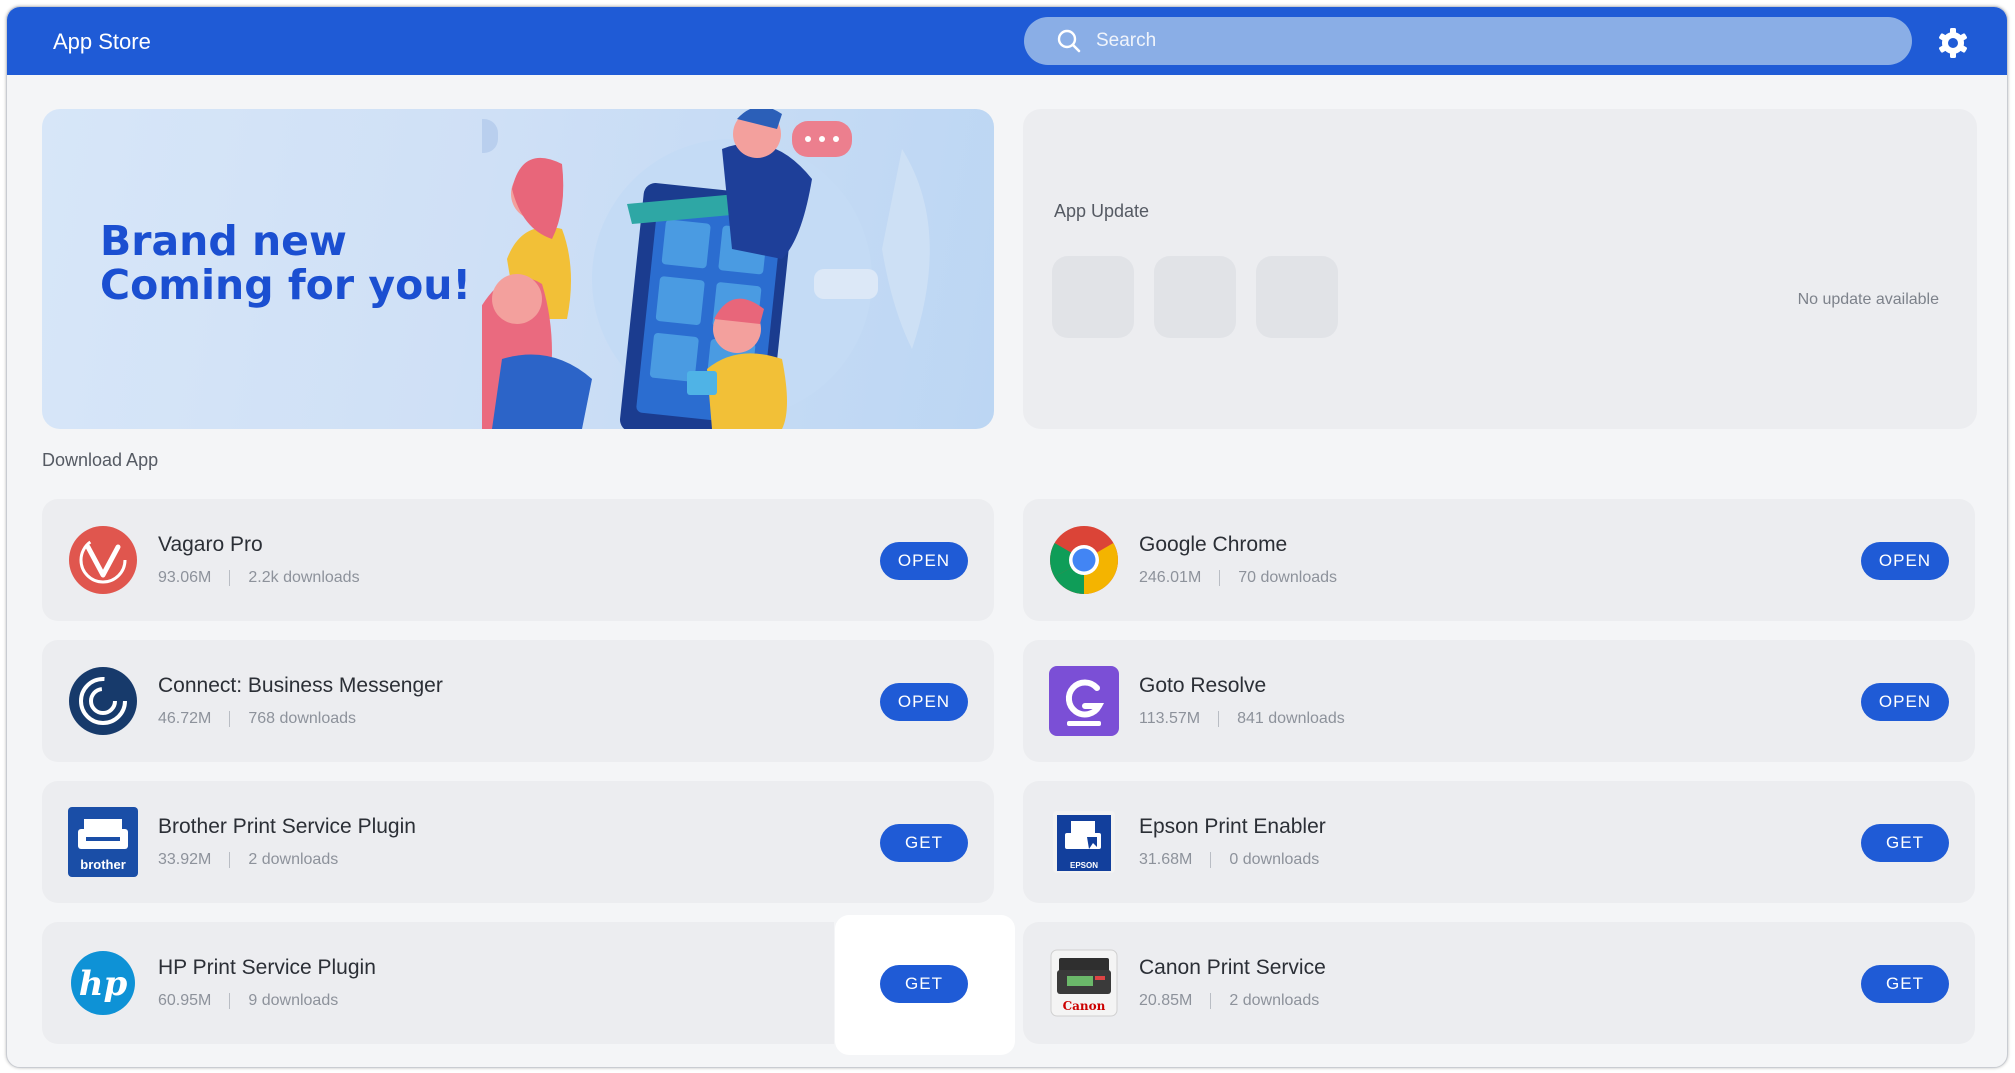  I want to click on app-size: 46.72M, so click(185, 718).